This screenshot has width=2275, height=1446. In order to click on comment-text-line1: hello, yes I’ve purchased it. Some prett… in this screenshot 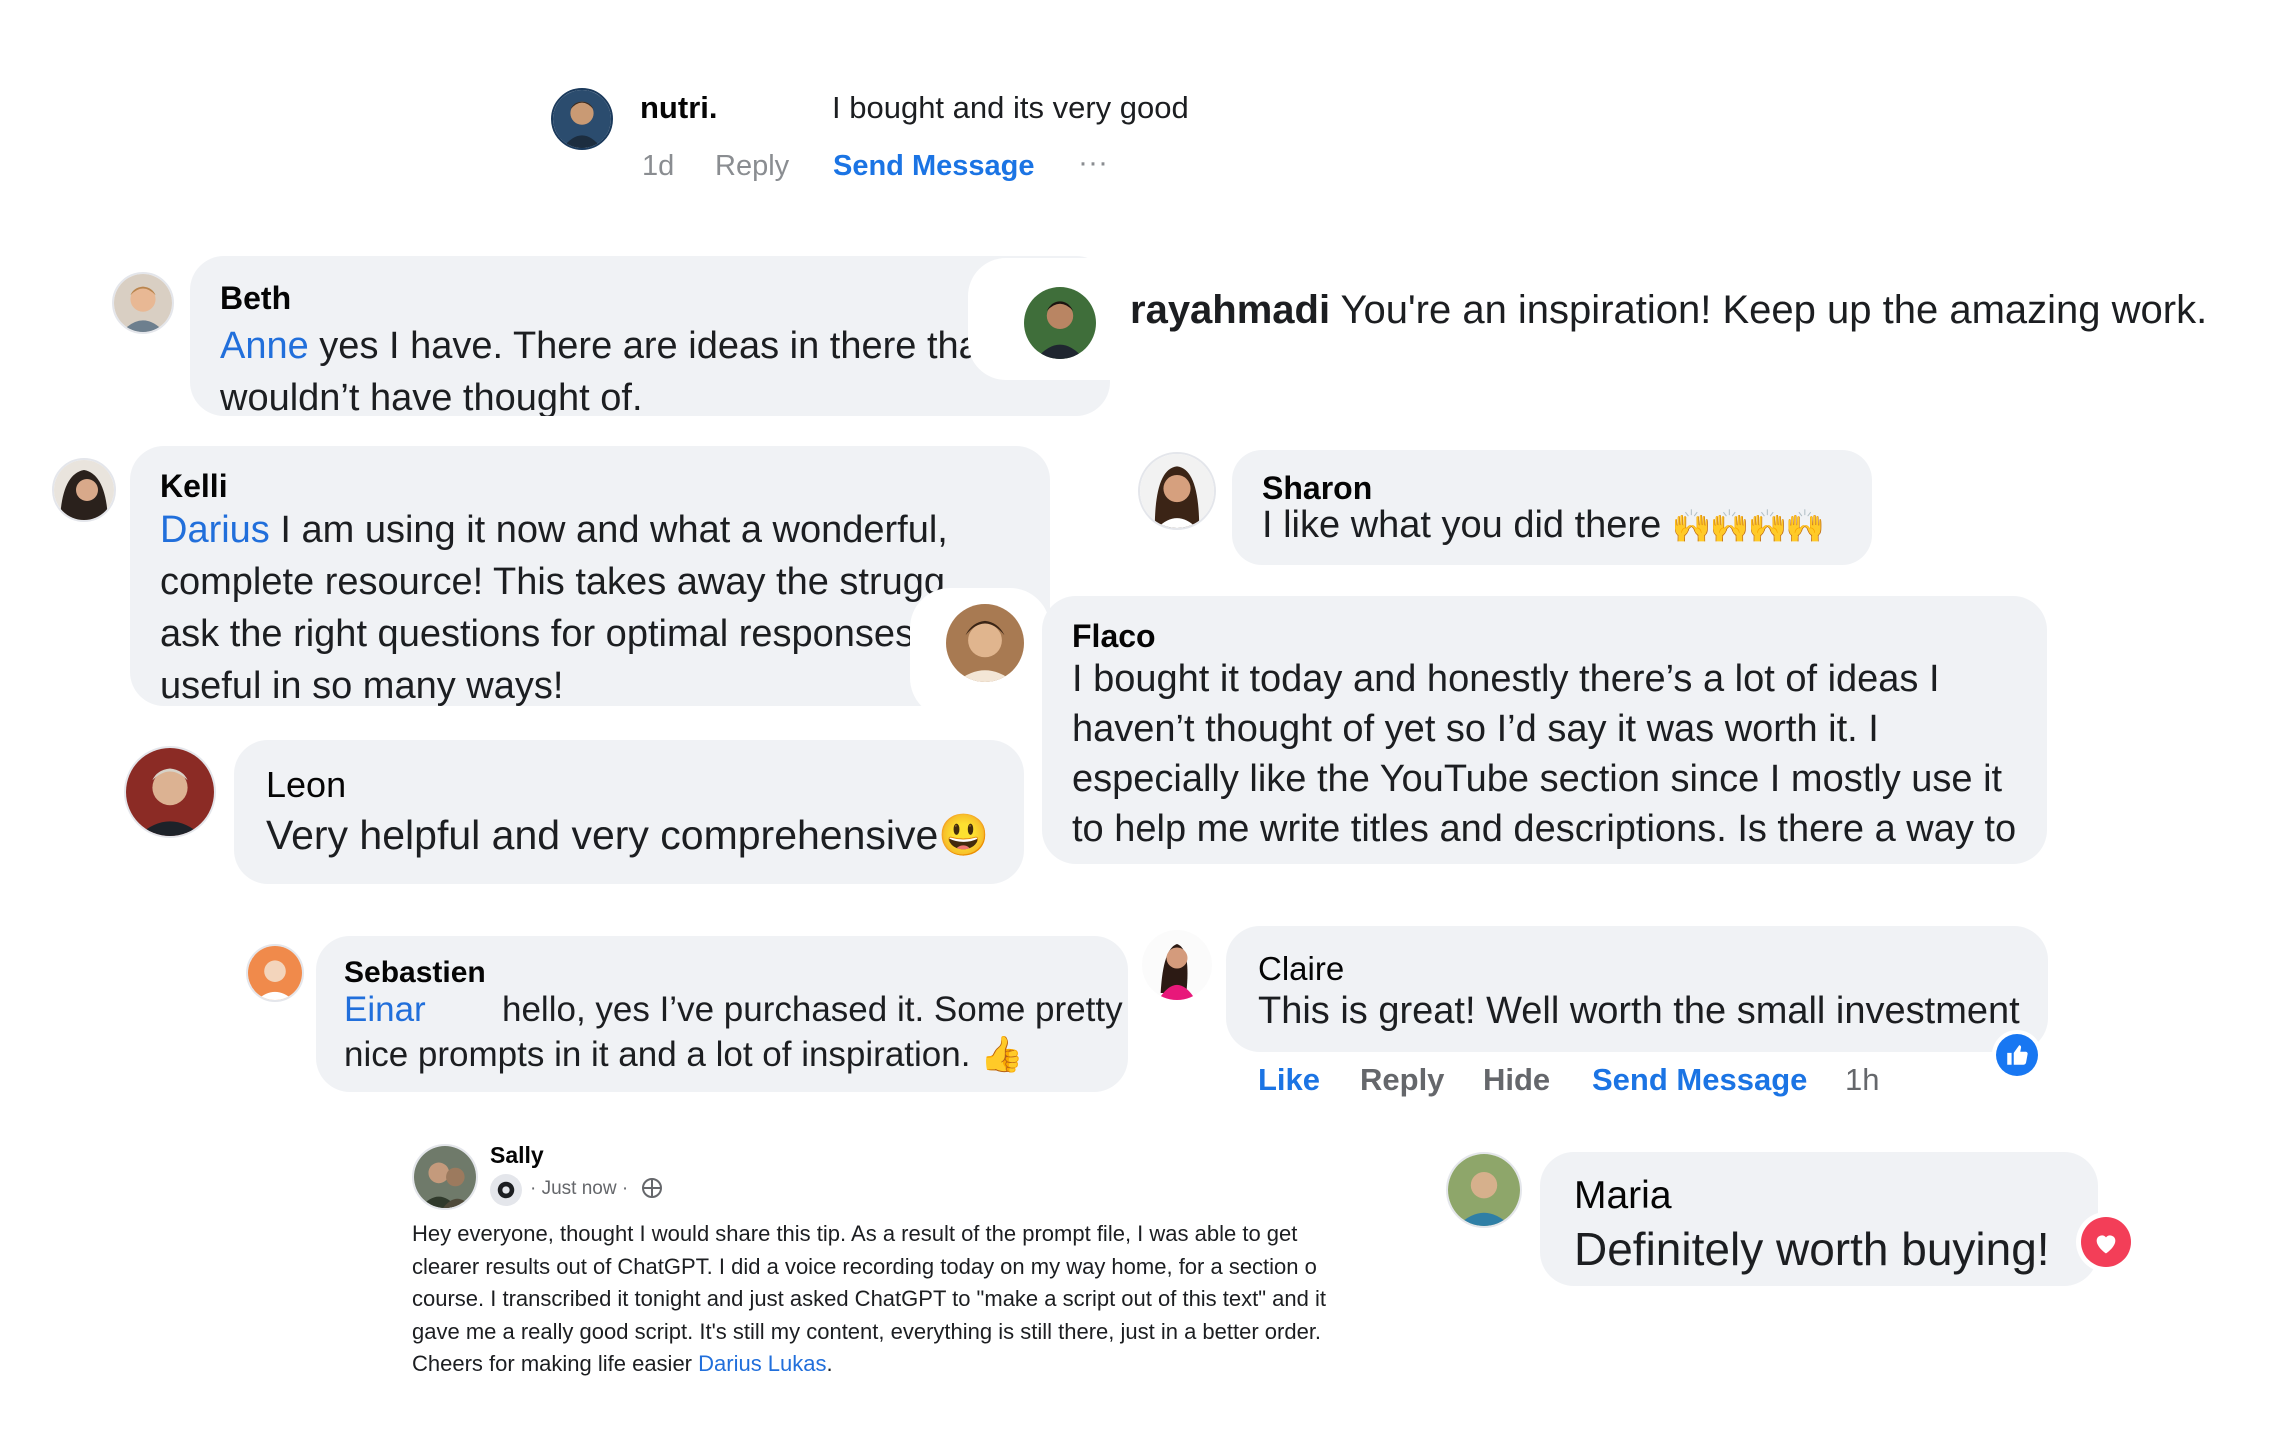, I will do `click(812, 1009)`.